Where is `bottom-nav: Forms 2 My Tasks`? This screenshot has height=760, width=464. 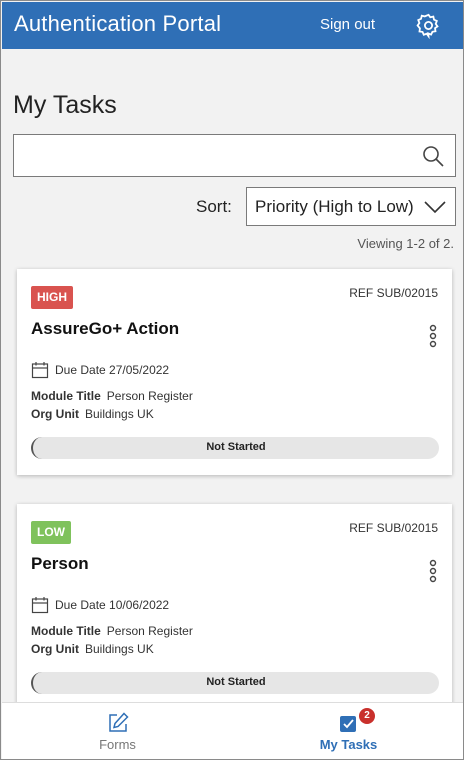 bottom-nav: Forms 2 My Tasks is located at coordinates (232, 730).